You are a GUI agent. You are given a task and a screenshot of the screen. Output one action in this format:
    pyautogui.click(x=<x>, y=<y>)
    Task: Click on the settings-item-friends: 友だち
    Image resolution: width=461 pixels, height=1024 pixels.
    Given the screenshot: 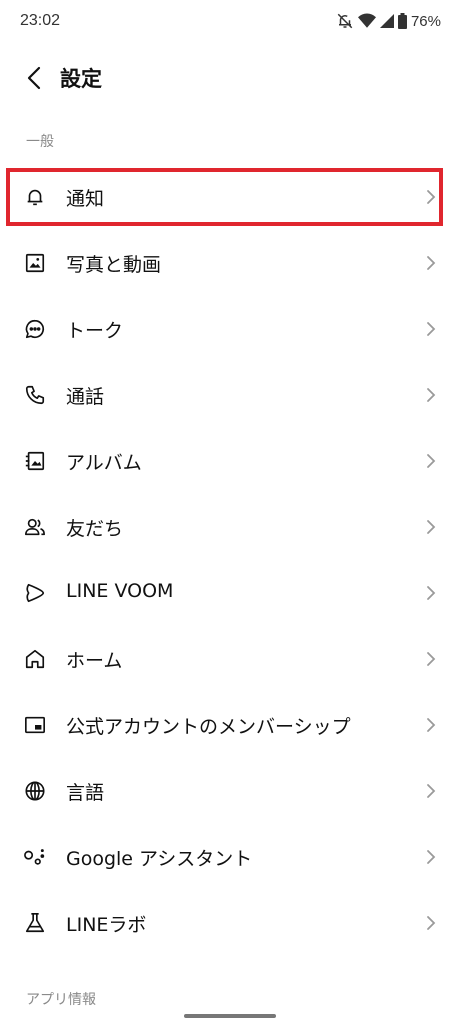 What is the action you would take?
    pyautogui.click(x=230, y=527)
    